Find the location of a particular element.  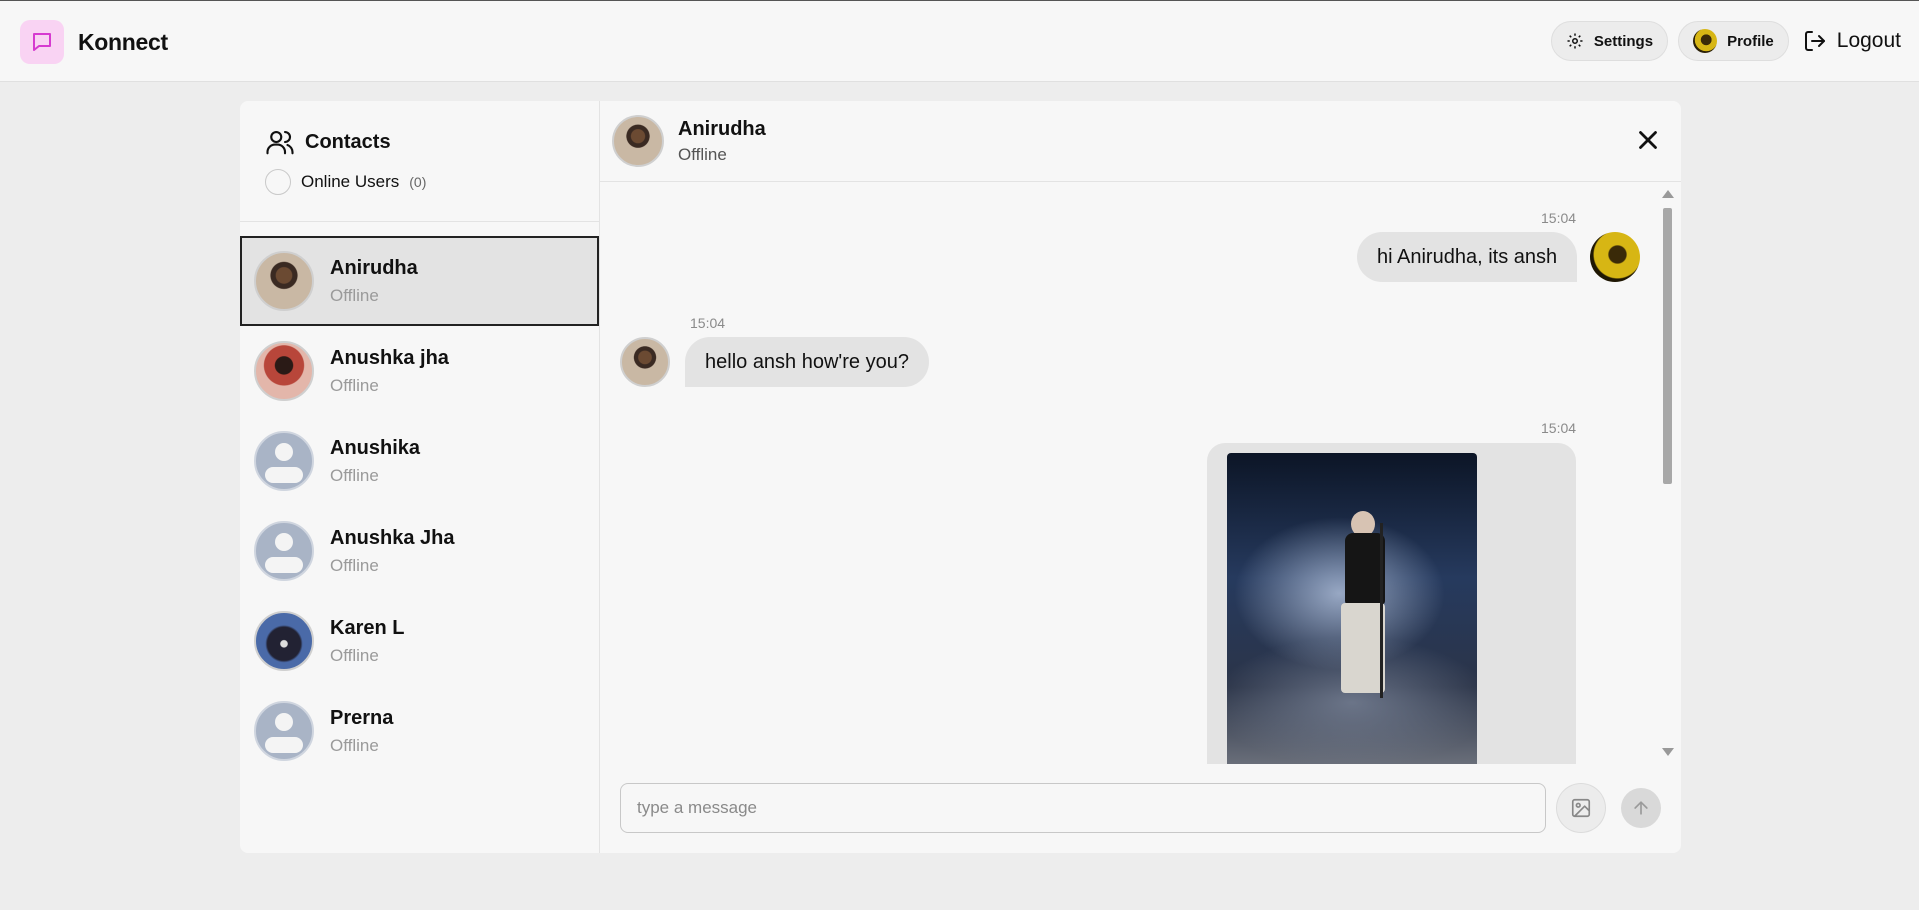

online-users-checkbox is located at coordinates (278, 182).